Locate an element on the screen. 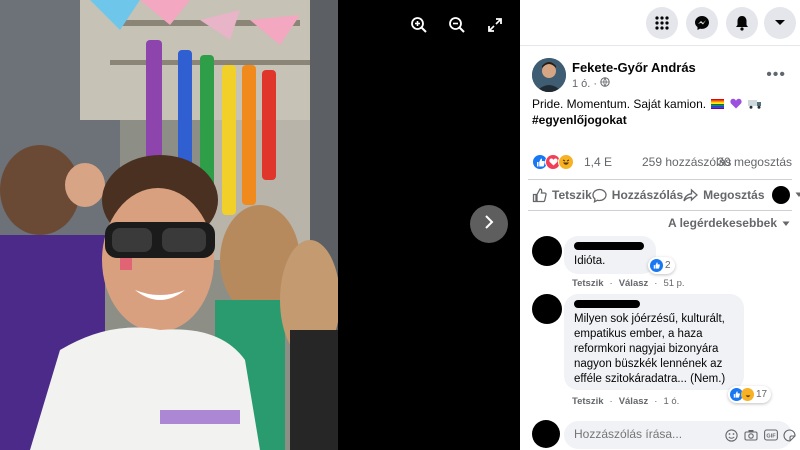  comment-reaction-count: 17 is located at coordinates (762, 394).